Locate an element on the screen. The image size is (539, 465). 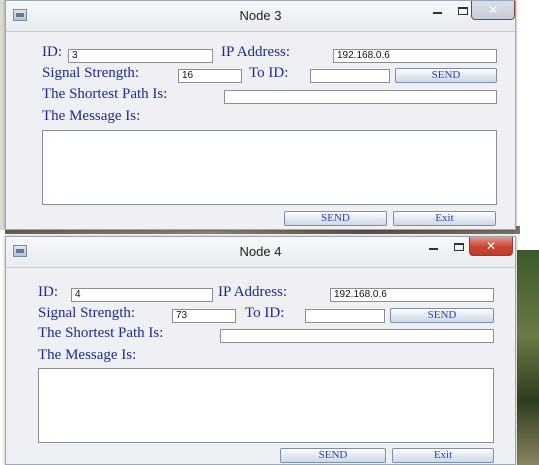
node4-titlebar: Node 4 ✕ is located at coordinates (260, 252).